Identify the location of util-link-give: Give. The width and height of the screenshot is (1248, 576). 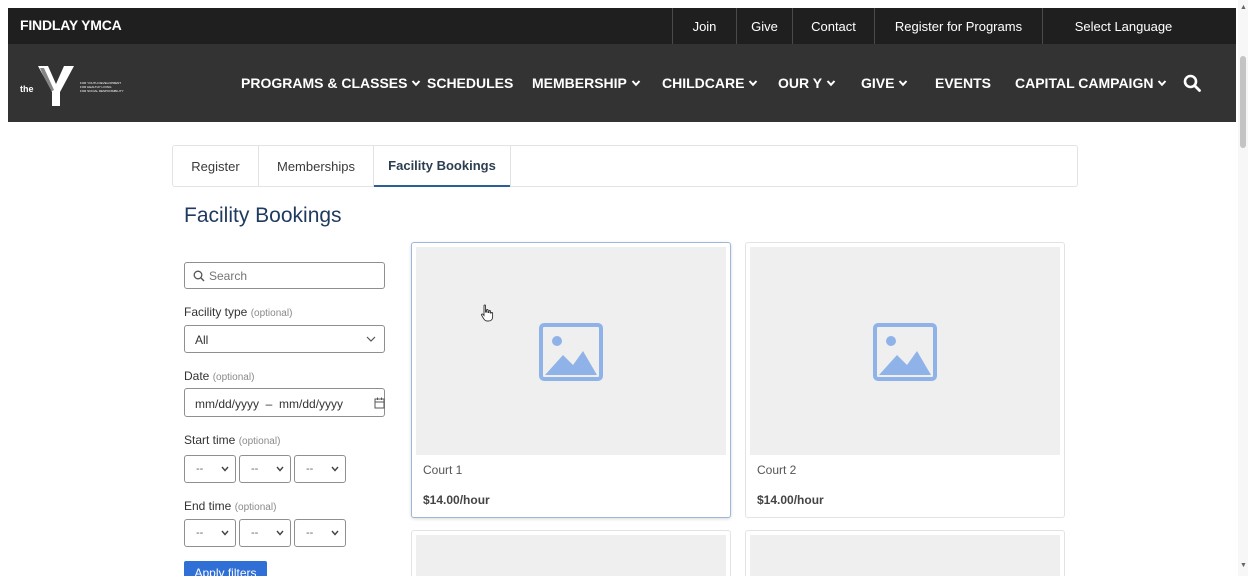
(764, 26).